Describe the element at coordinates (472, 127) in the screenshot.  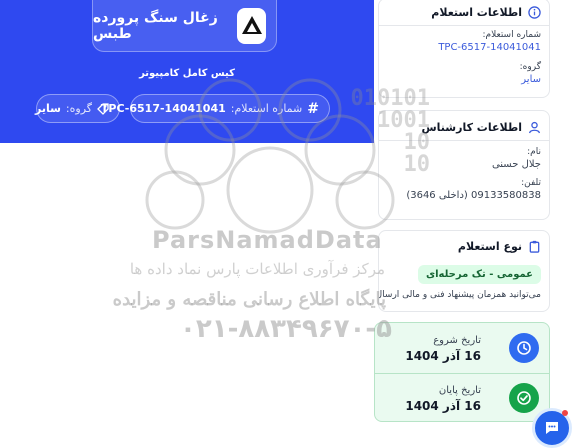
I see `expert-info-title: اطلاعات کارشناس` at that location.